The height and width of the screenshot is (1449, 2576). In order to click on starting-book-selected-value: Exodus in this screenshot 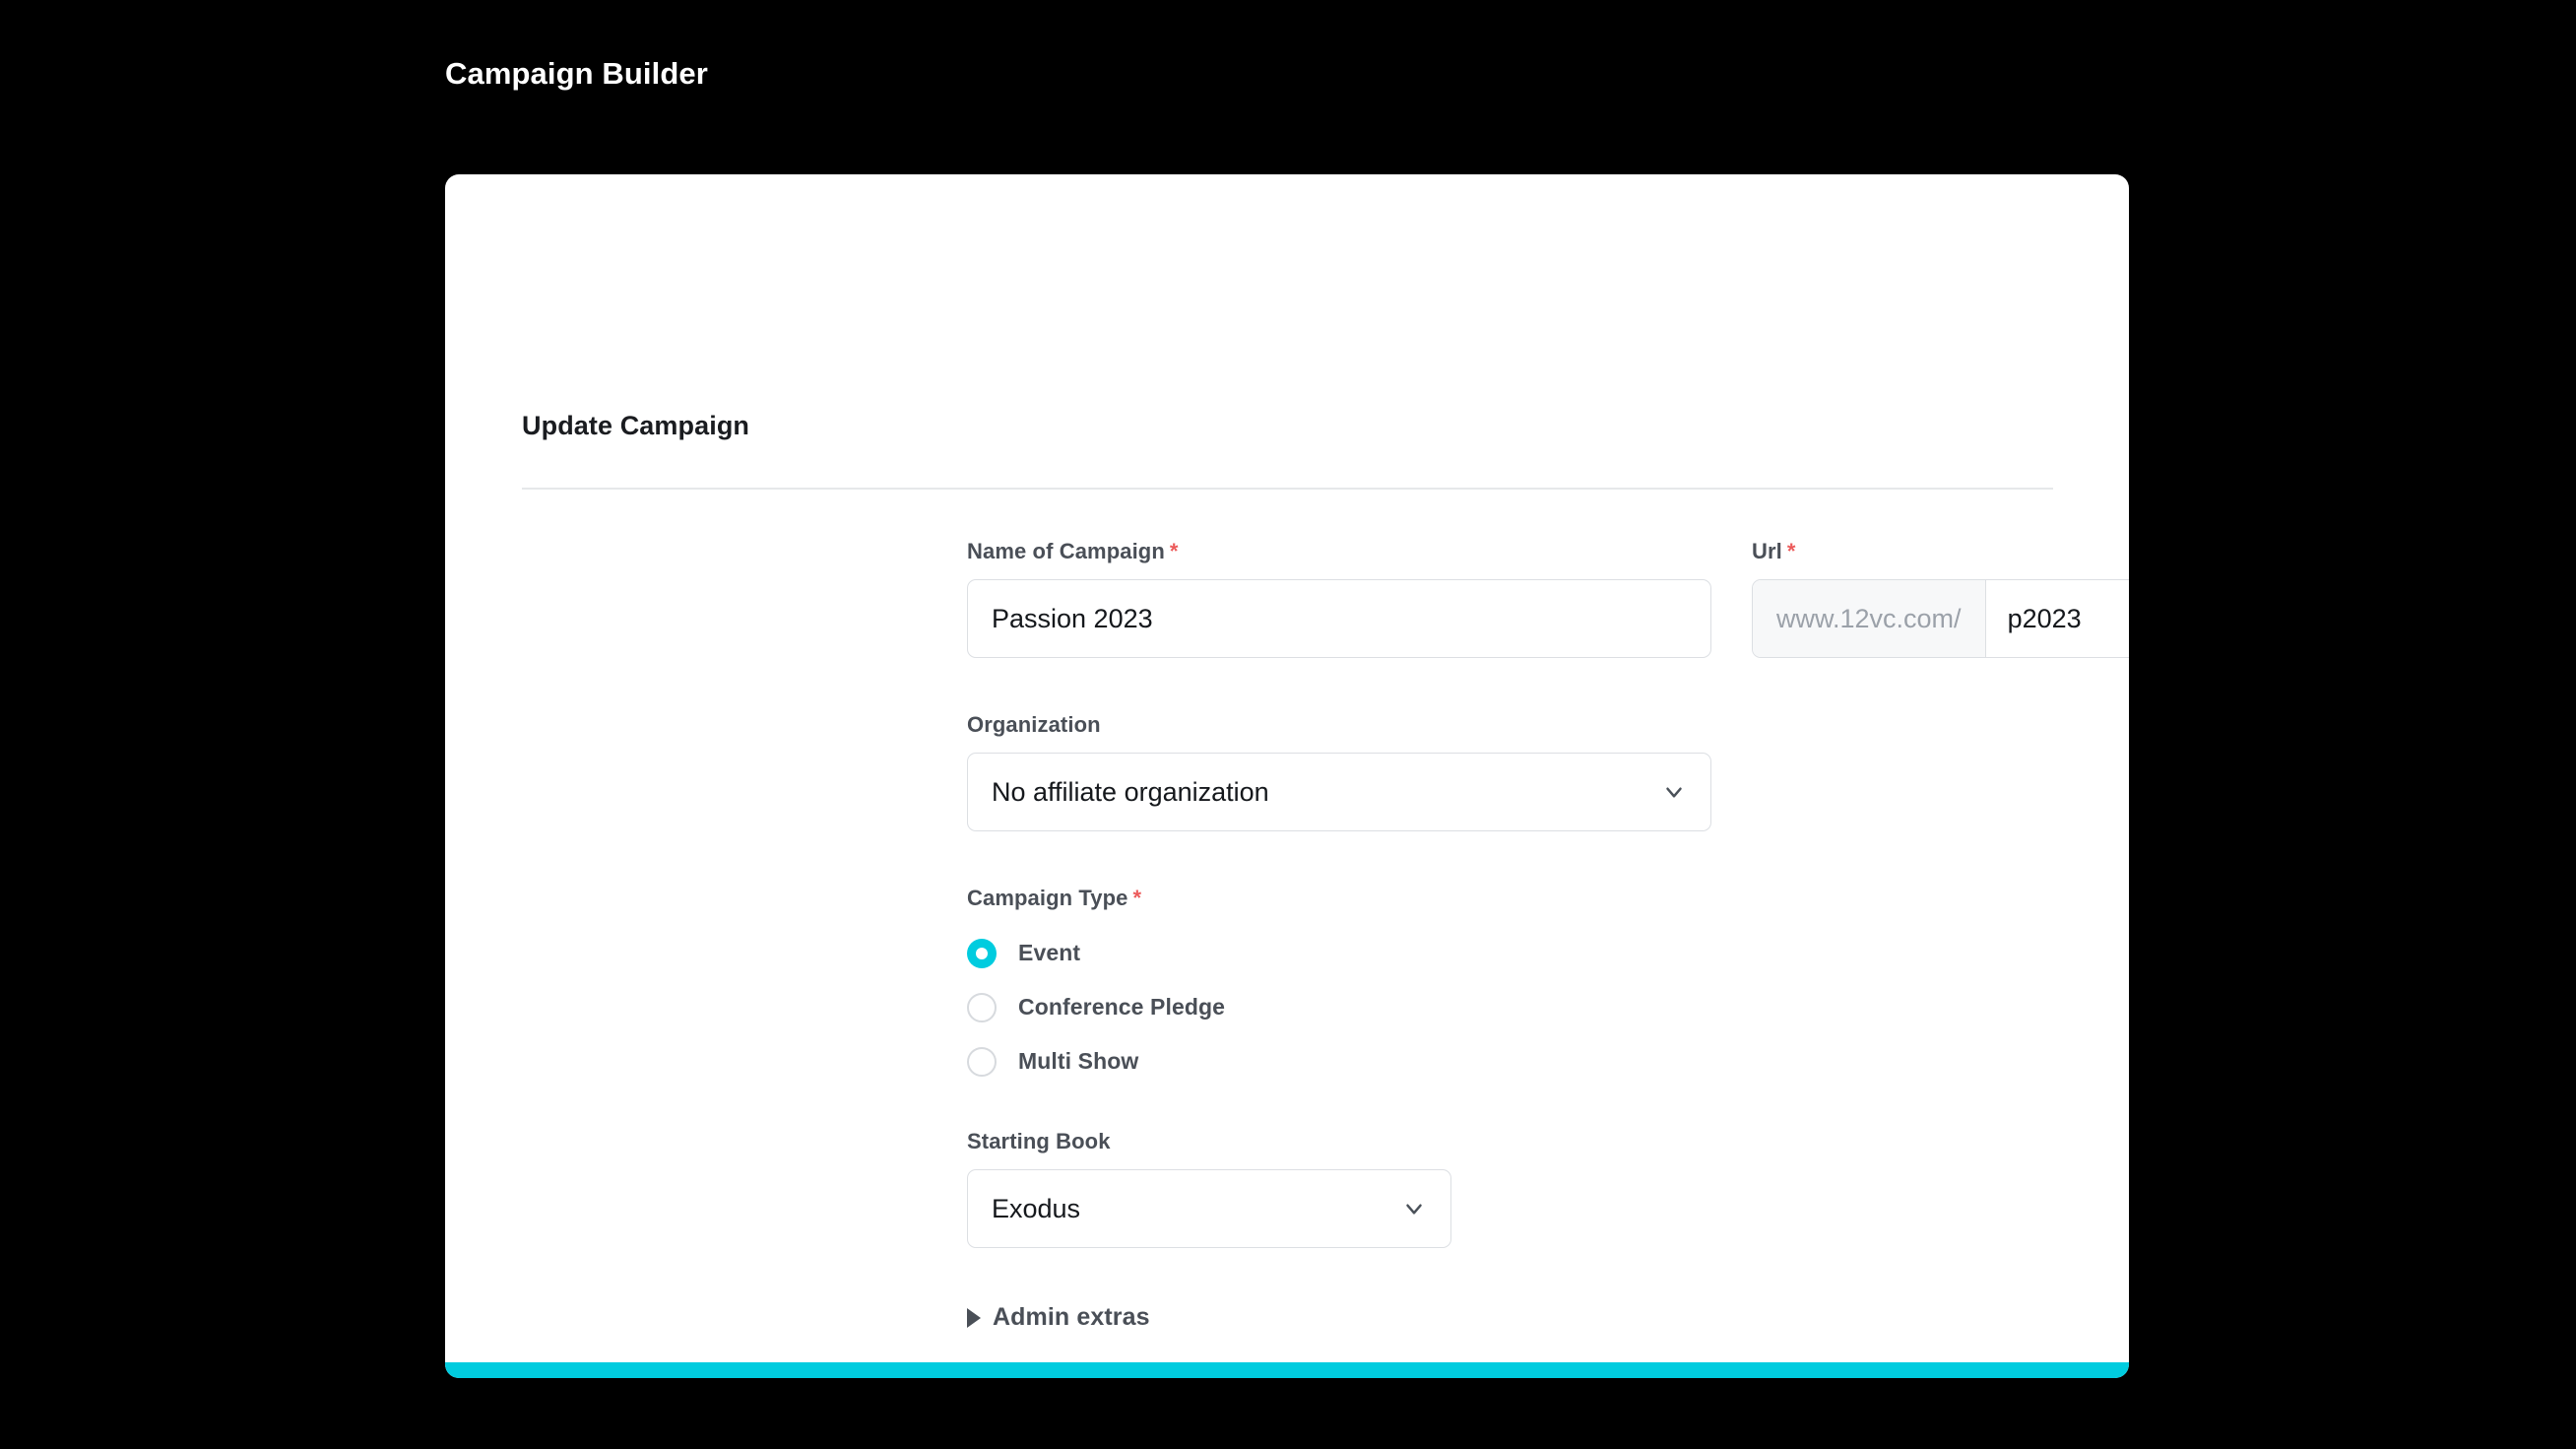, I will do `click(1036, 1208)`.